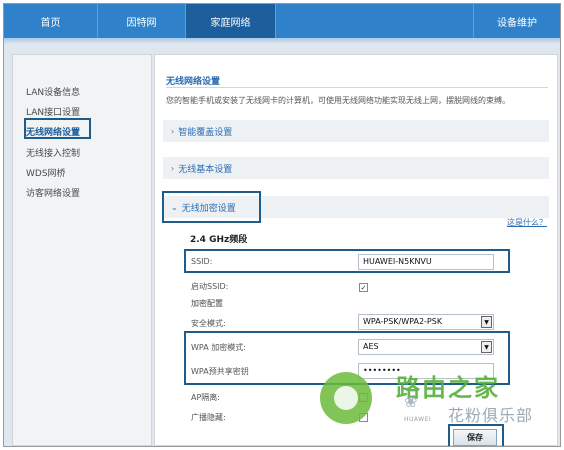  I want to click on divider, so click(357, 87).